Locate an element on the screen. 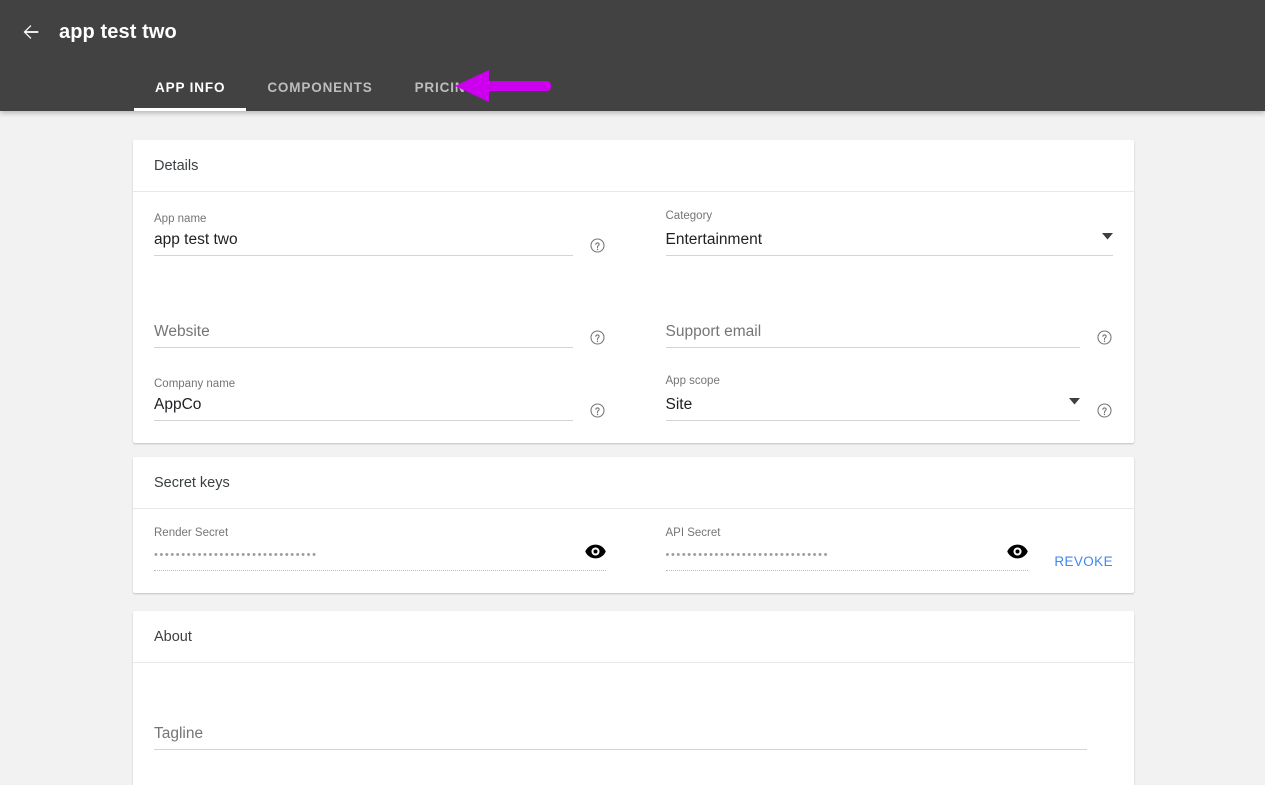  tab-components: COMPONENTS is located at coordinates (319, 87).